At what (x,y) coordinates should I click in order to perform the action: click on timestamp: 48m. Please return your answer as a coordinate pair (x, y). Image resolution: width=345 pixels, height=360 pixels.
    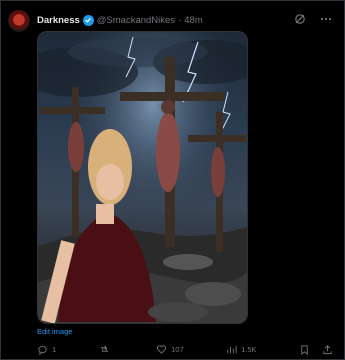
    Looking at the image, I should click on (193, 20).